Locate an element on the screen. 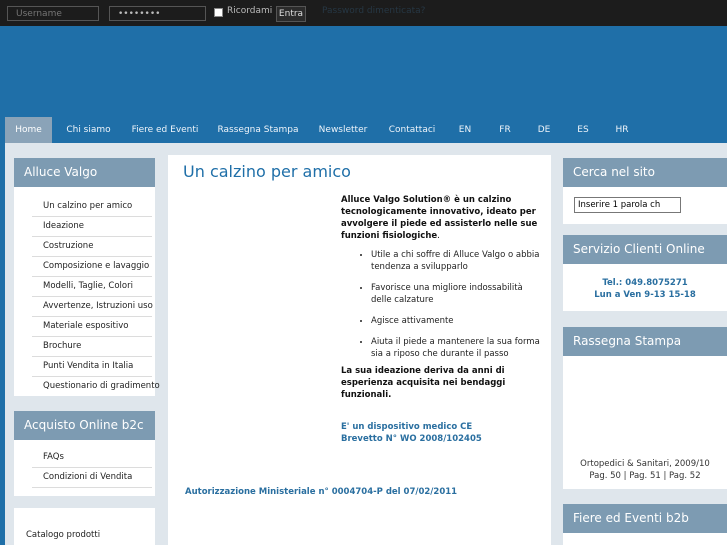  customer-service-info: Tel.: 049.8075271 Lun a Ven 9-13 15-18 is located at coordinates (645, 289).